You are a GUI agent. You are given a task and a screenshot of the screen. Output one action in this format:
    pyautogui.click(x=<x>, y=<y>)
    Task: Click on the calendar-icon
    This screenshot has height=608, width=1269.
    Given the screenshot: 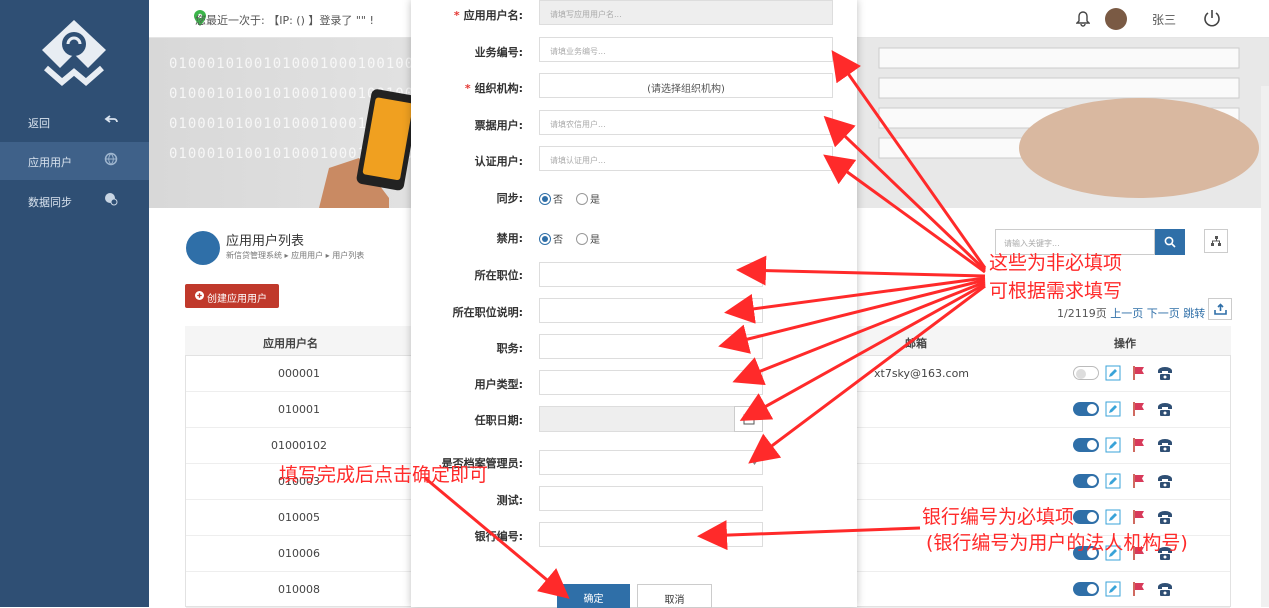 What is the action you would take?
    pyautogui.click(x=749, y=419)
    